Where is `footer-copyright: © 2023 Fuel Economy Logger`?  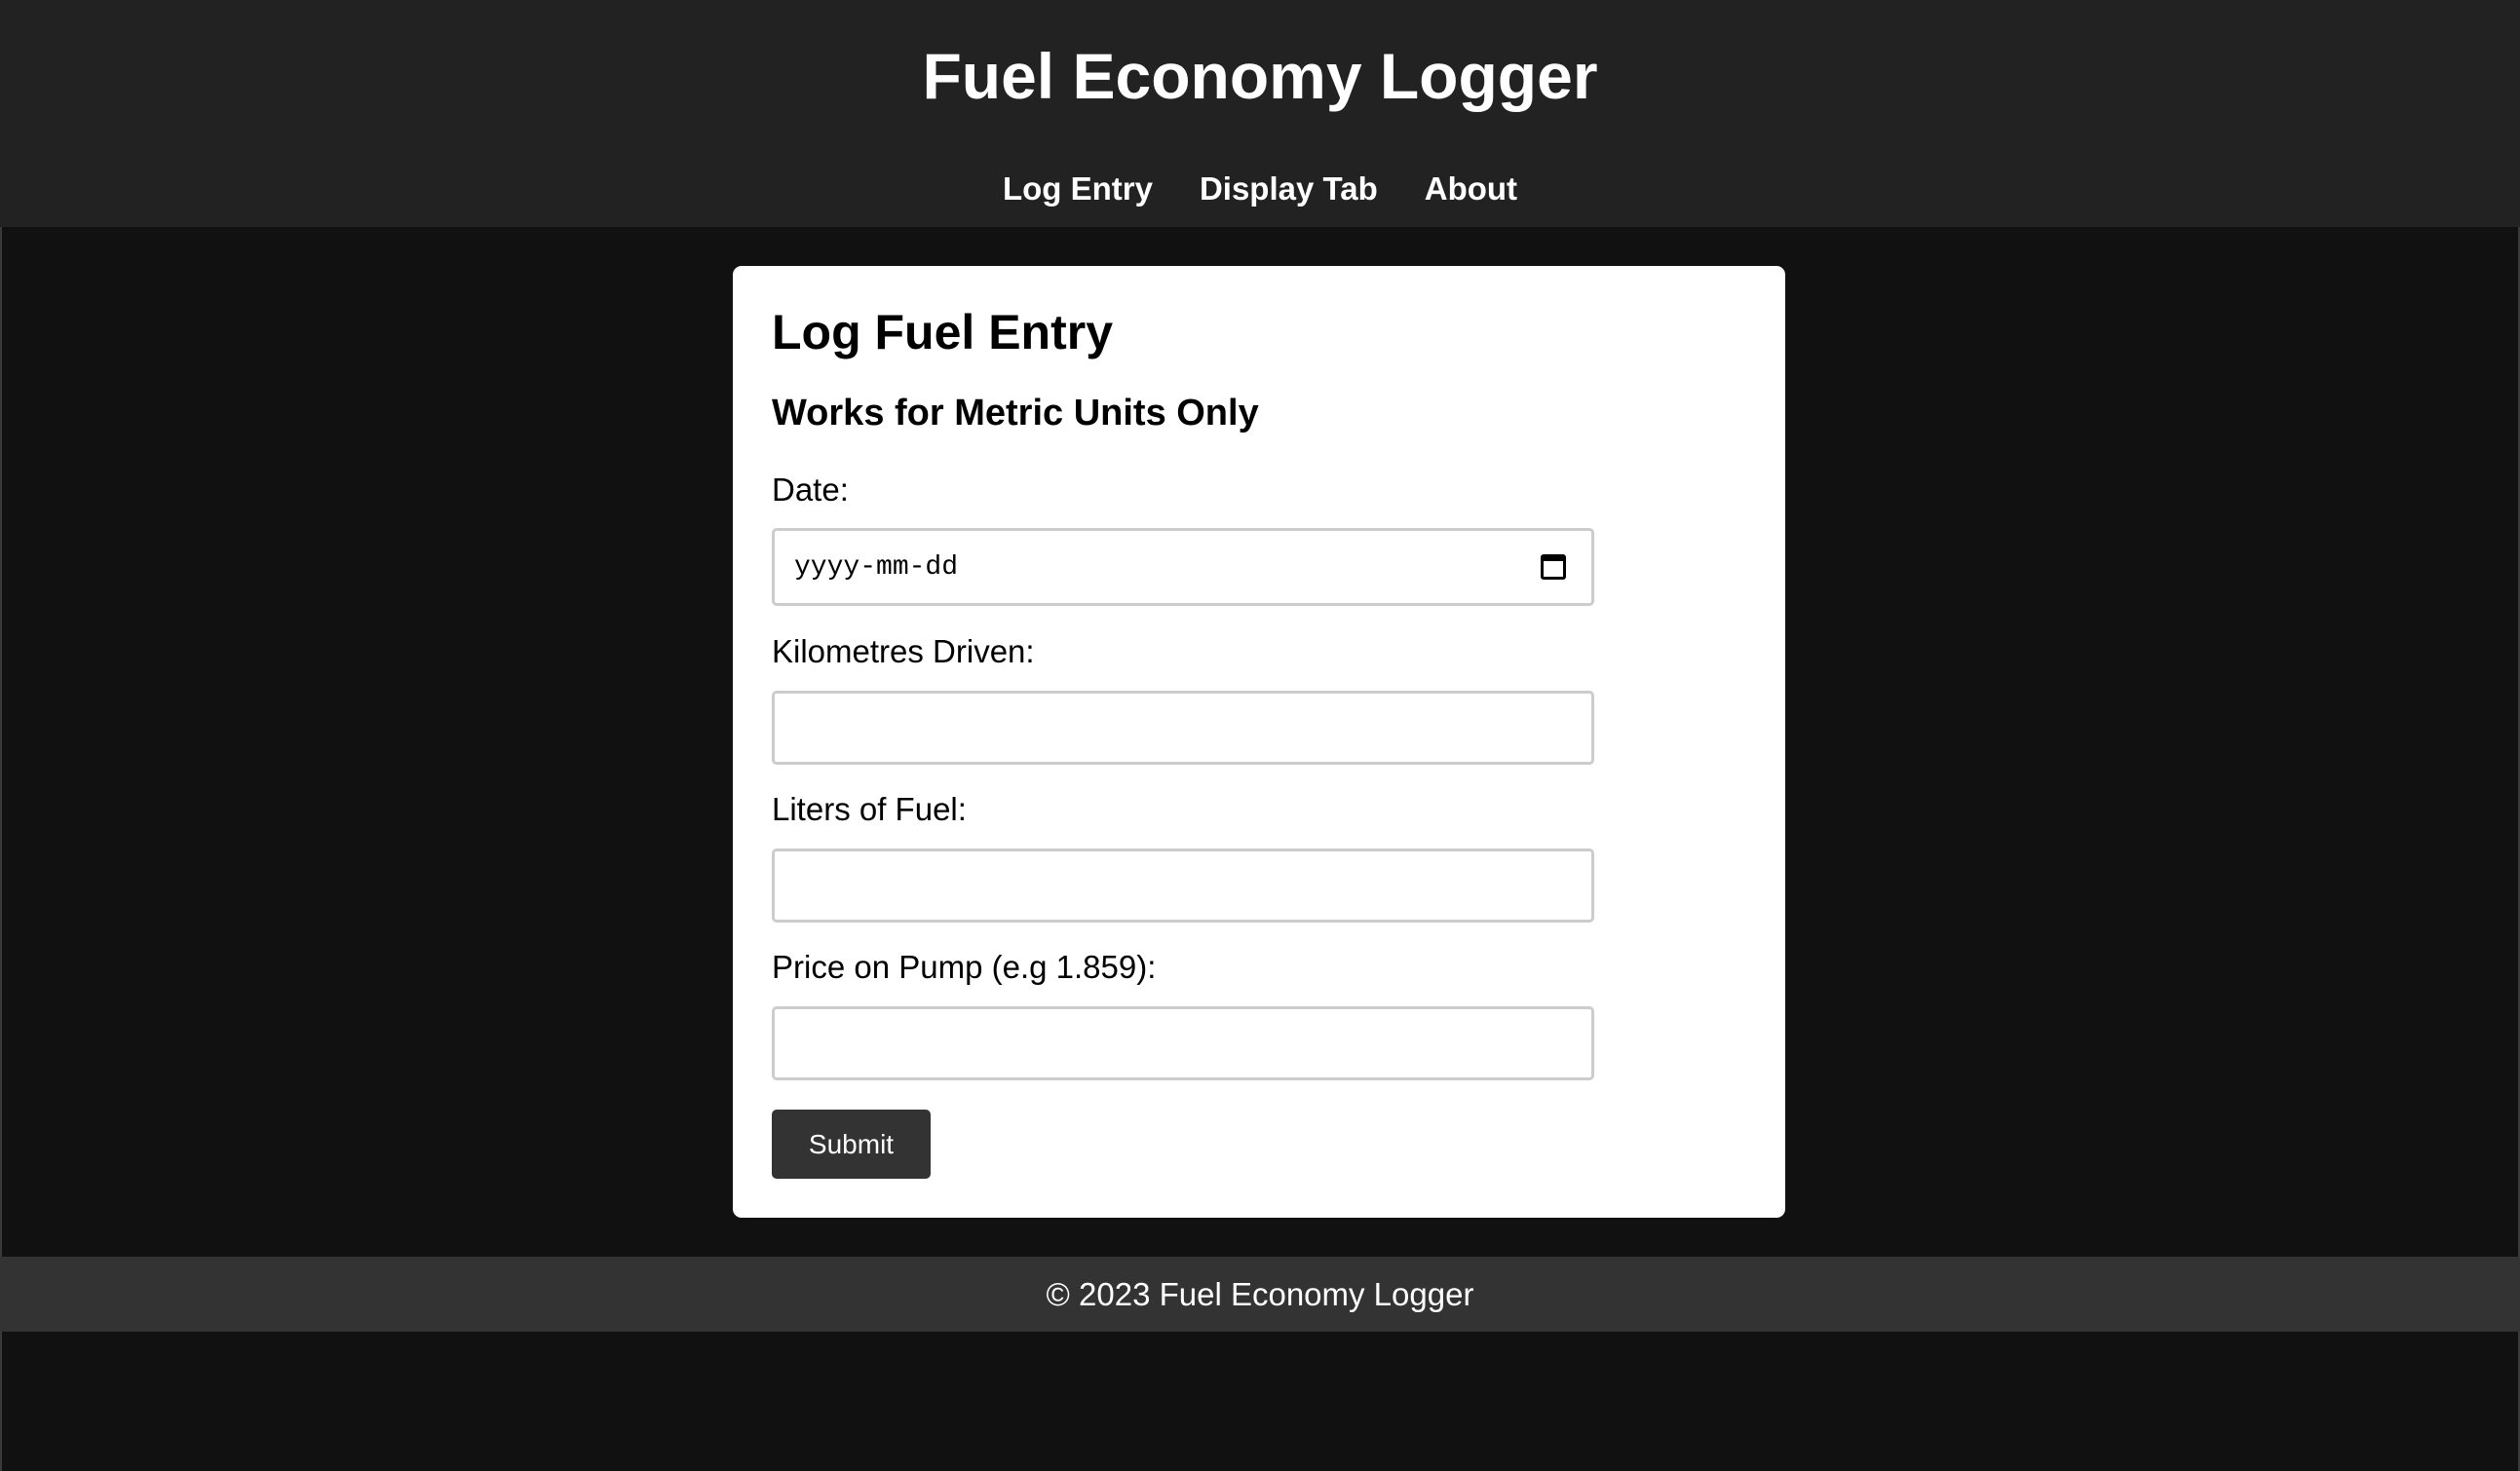
footer-copyright: © 2023 Fuel Economy Logger is located at coordinates (1260, 1294).